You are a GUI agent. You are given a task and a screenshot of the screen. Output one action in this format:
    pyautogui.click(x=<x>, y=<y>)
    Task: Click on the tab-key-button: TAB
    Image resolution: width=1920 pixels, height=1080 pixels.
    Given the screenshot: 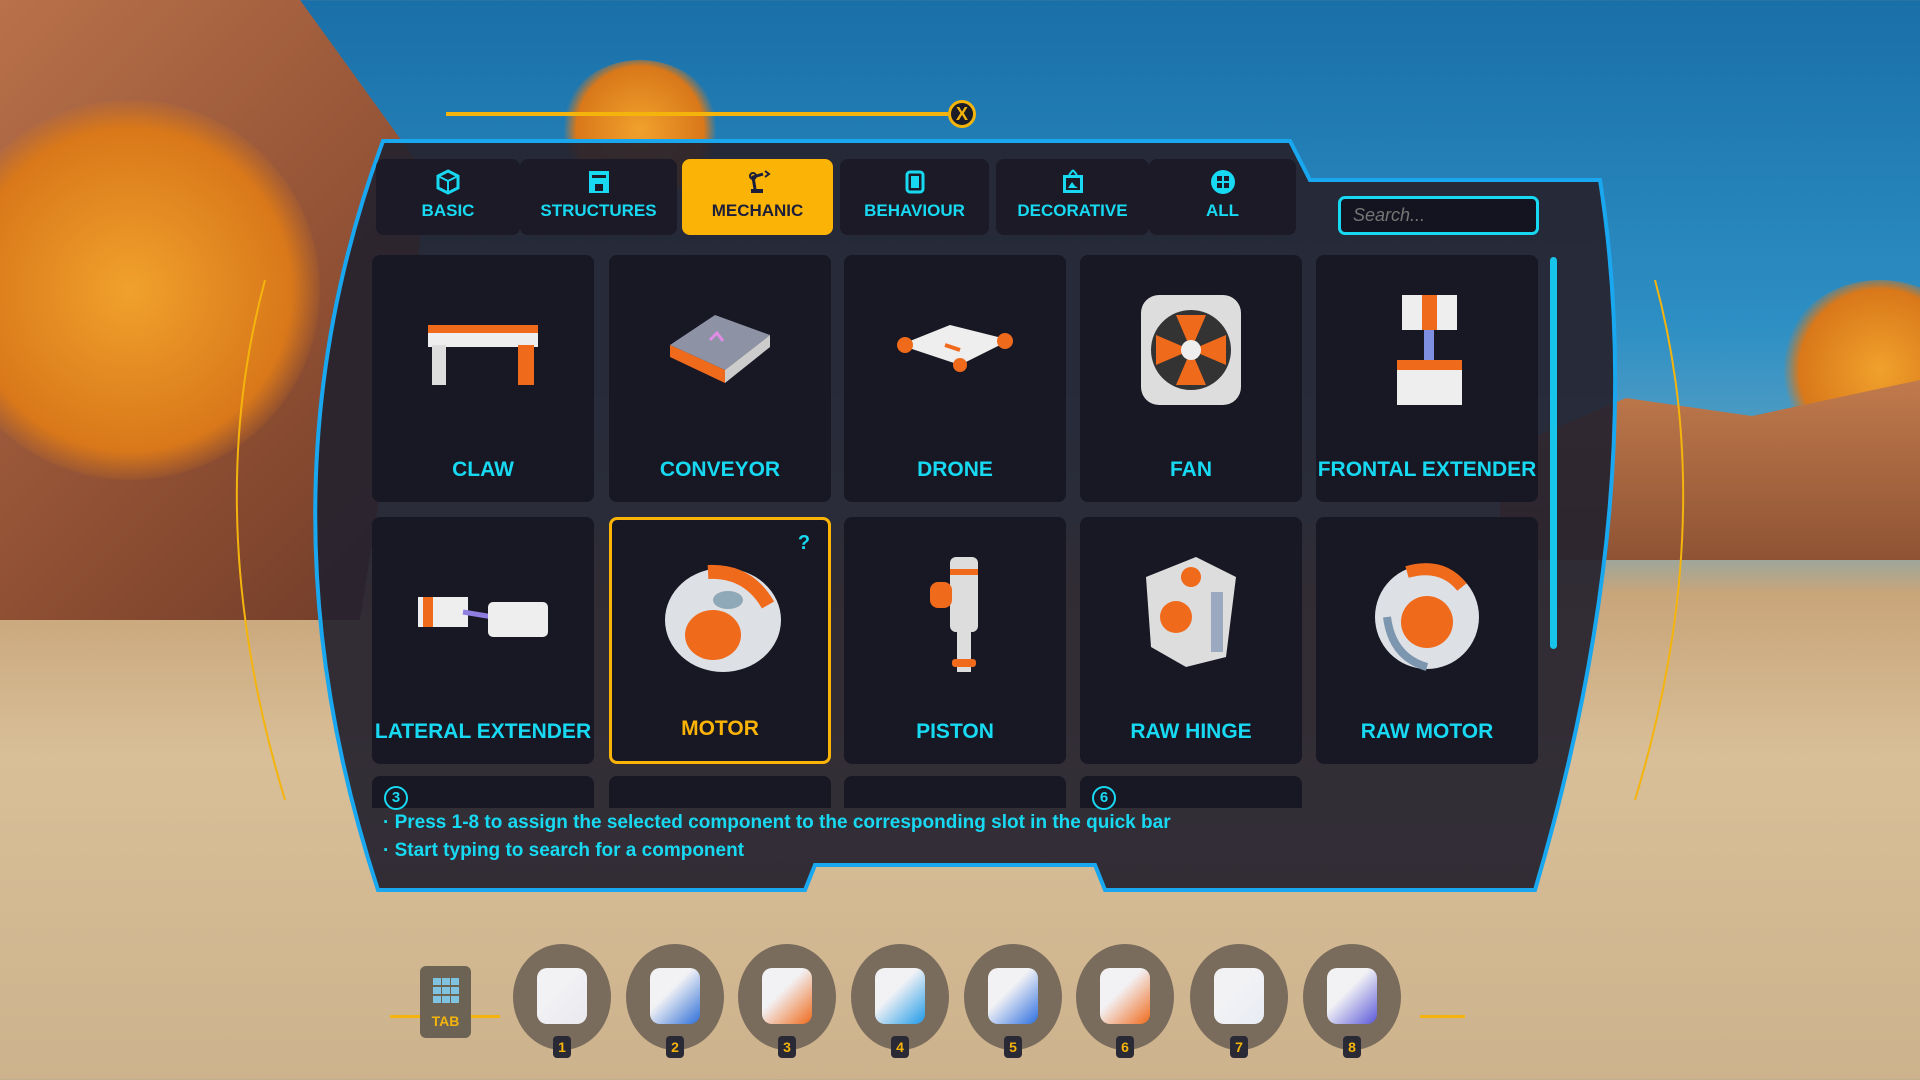 What is the action you would take?
    pyautogui.click(x=445, y=1002)
    